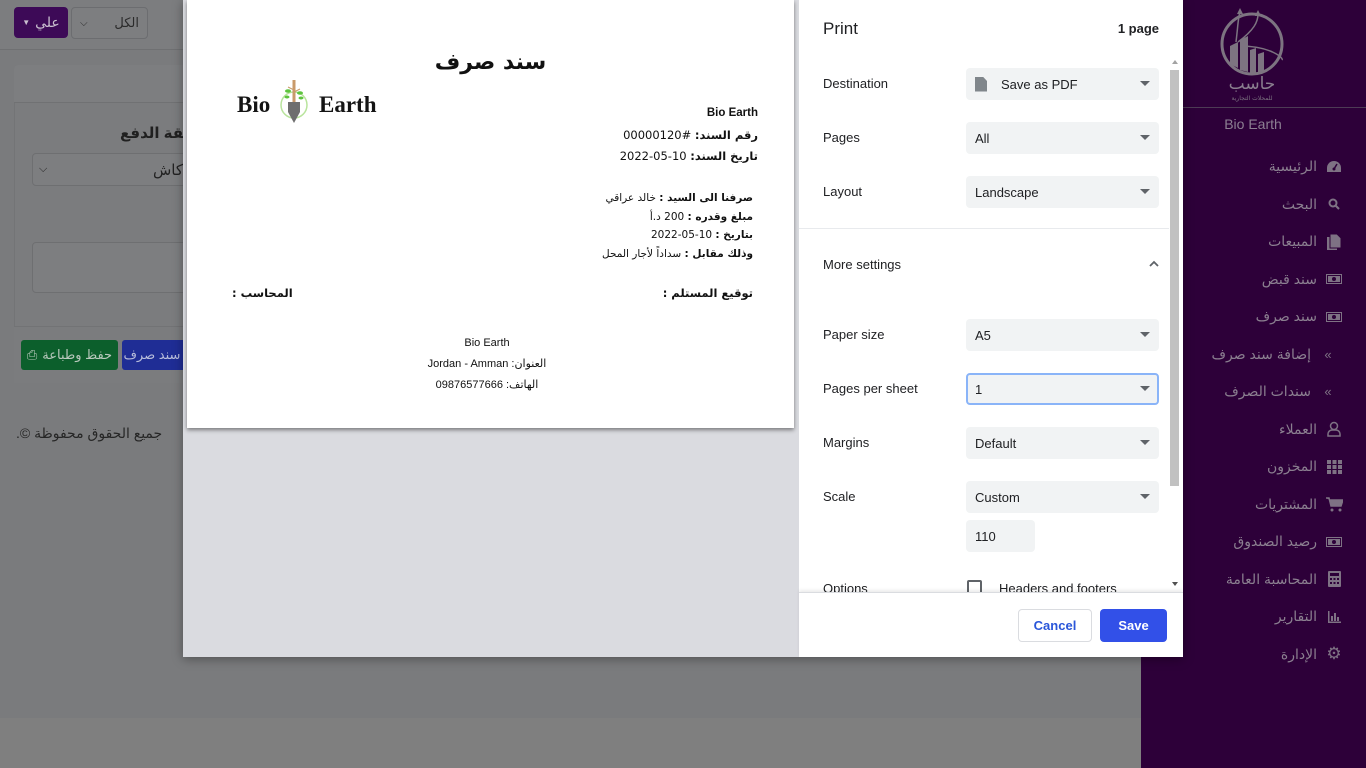  What do you see at coordinates (1334, 429) in the screenshot?
I see `user-icon` at bounding box center [1334, 429].